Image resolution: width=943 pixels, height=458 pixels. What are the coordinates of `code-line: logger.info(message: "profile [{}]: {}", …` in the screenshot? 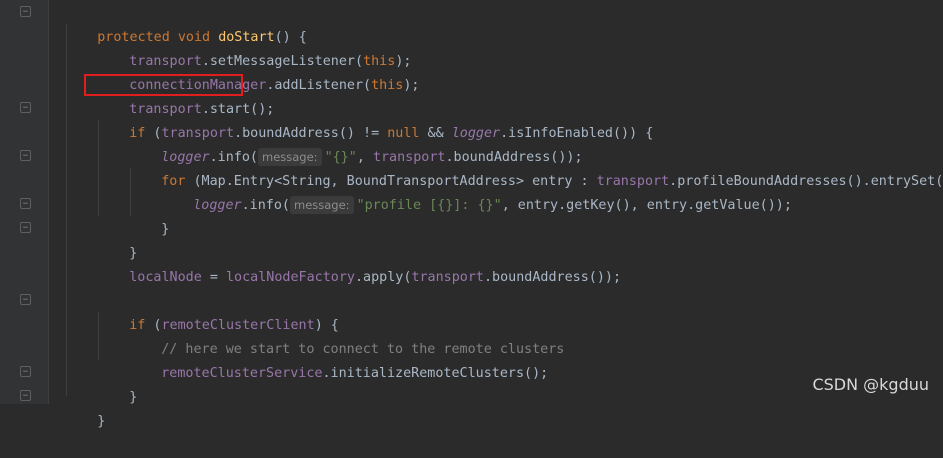 It's located at (476, 192).